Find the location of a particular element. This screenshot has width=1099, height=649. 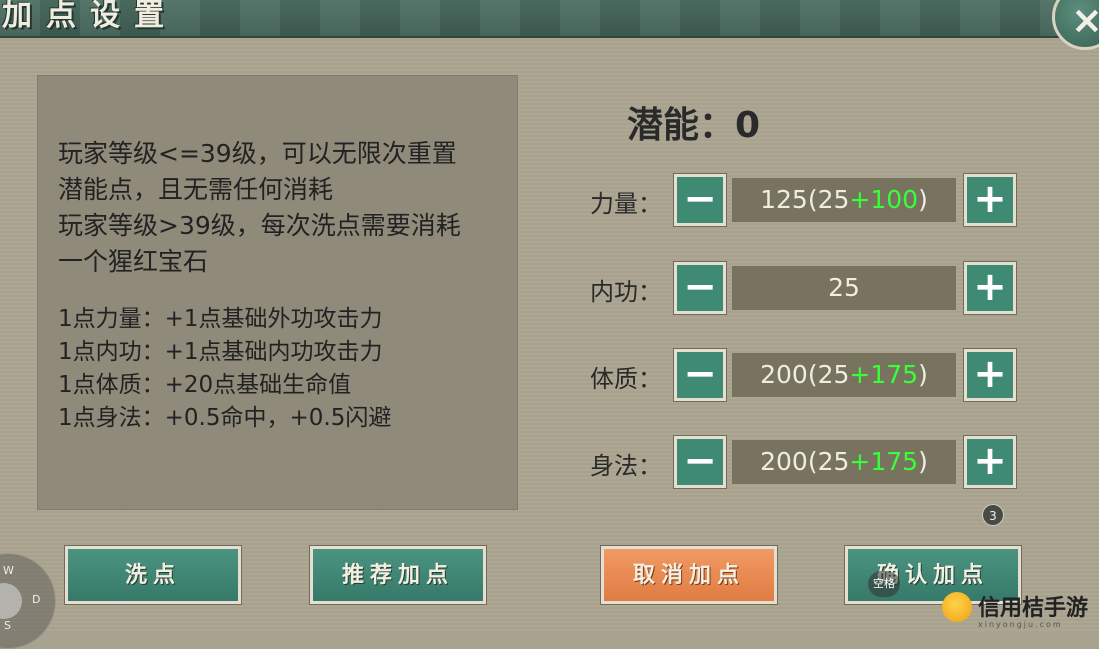

strength-value: 125(25+100) is located at coordinates (844, 200).